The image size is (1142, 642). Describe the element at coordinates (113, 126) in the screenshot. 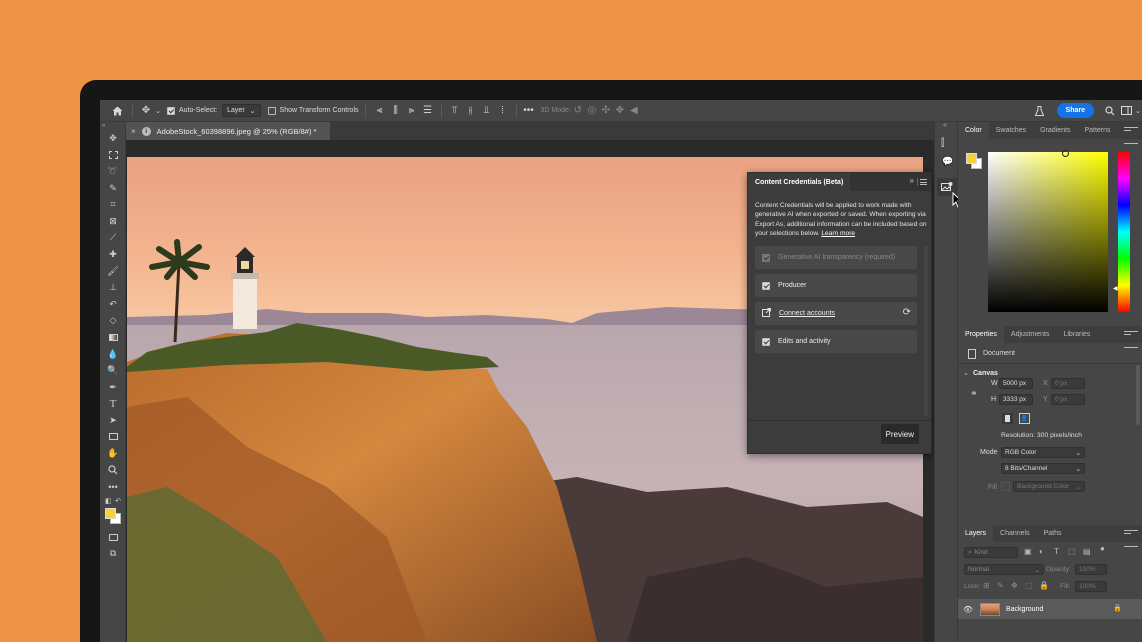

I see `collapse-toolbox-icon: »` at that location.